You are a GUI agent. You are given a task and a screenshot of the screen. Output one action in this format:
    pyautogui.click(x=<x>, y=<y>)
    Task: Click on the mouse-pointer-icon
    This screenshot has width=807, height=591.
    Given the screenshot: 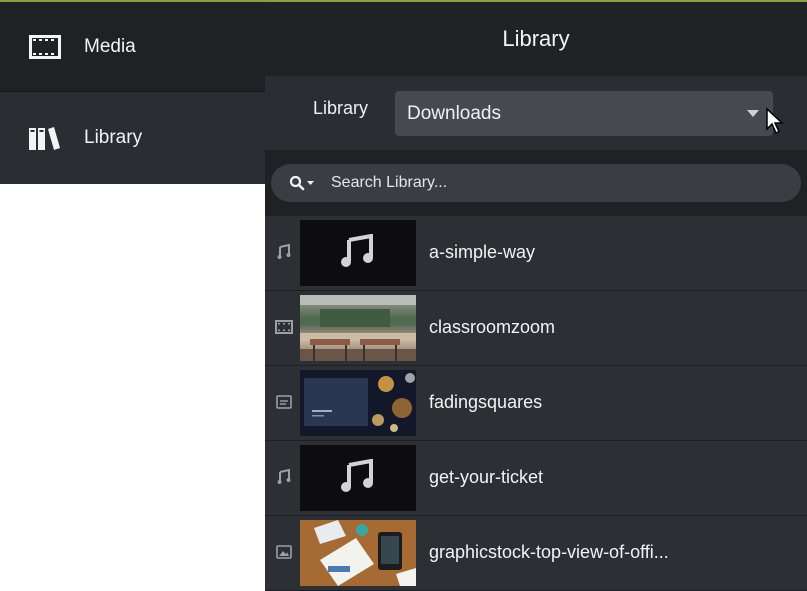 What is the action you would take?
    pyautogui.click(x=775, y=124)
    